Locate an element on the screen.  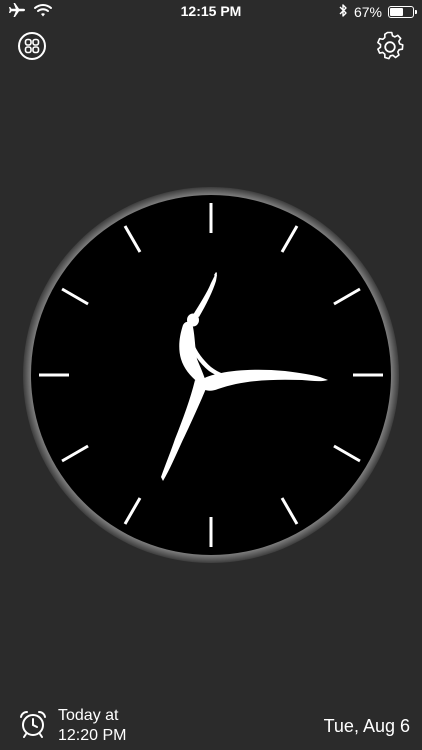
gear-icon is located at coordinates (390, 45).